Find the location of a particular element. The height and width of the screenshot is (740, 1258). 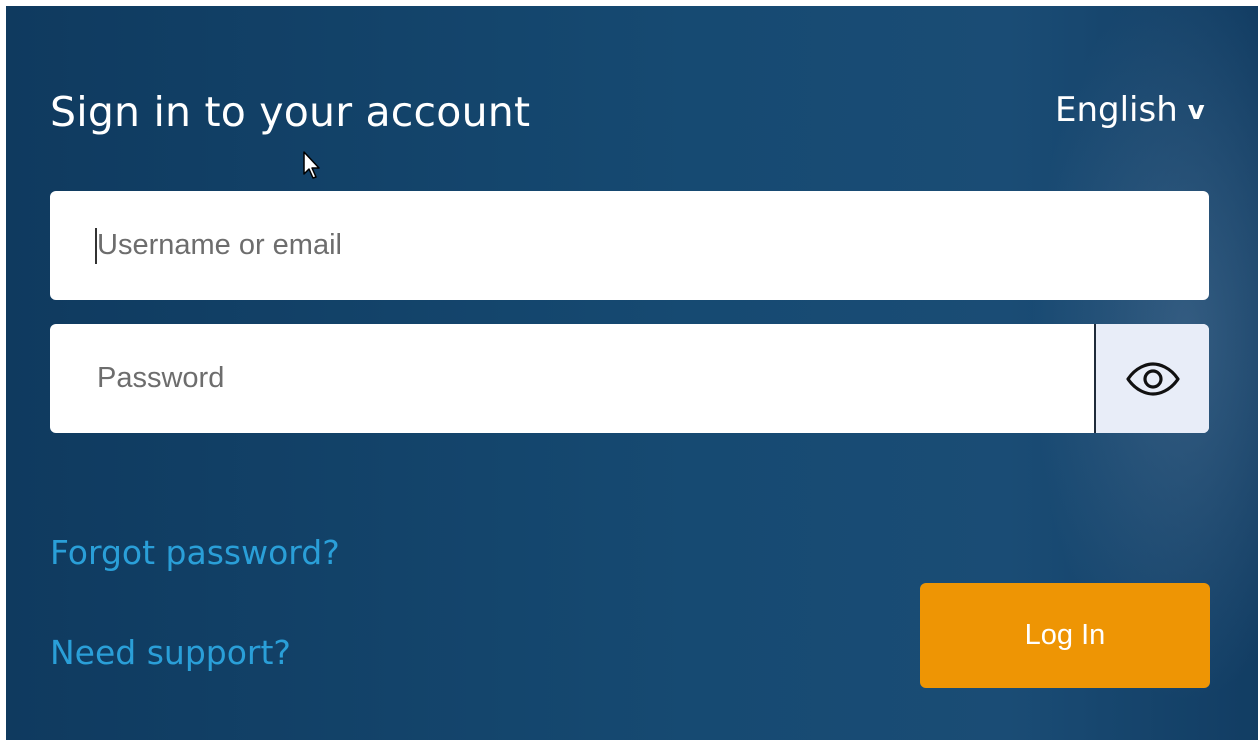

eye-icon is located at coordinates (1152, 378).